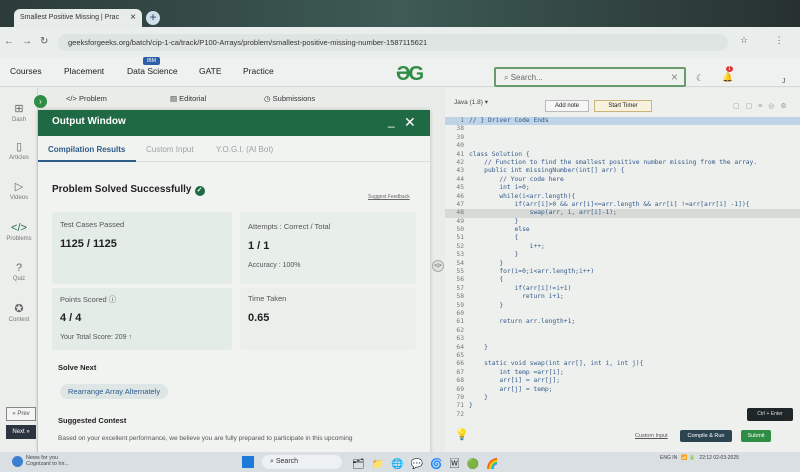  Describe the element at coordinates (622, 155) in the screenshot. I see `code-line: 41 class Solution {` at that location.